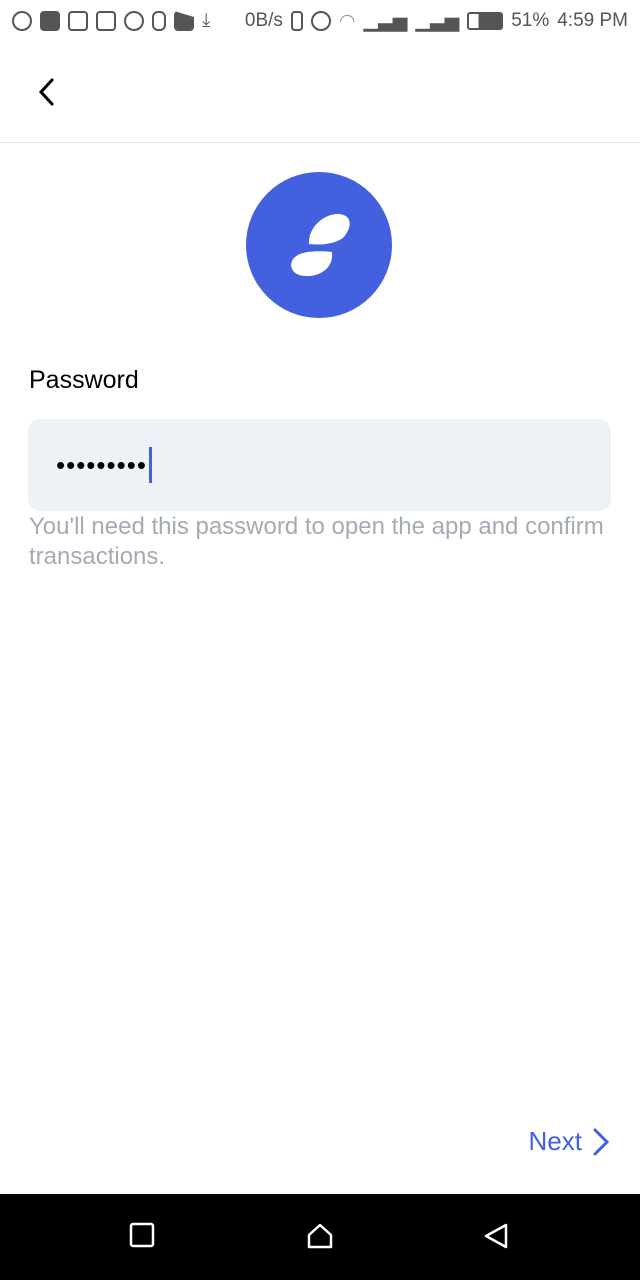 The width and height of the screenshot is (640, 1280). What do you see at coordinates (206, 20) in the screenshot?
I see `download-icon: ⤓` at bounding box center [206, 20].